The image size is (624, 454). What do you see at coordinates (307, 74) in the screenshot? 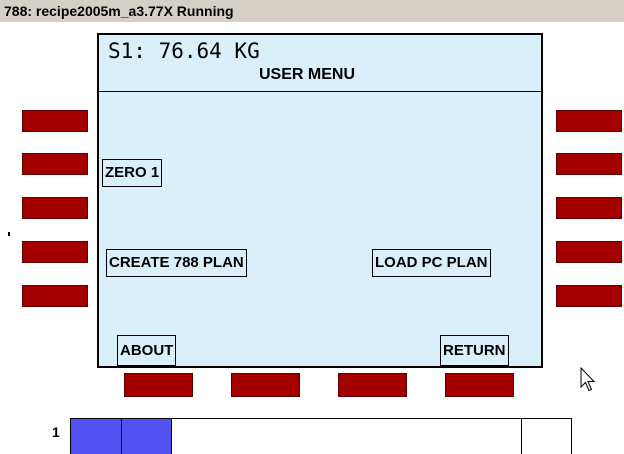
I see `menu-title: USER MENU` at bounding box center [307, 74].